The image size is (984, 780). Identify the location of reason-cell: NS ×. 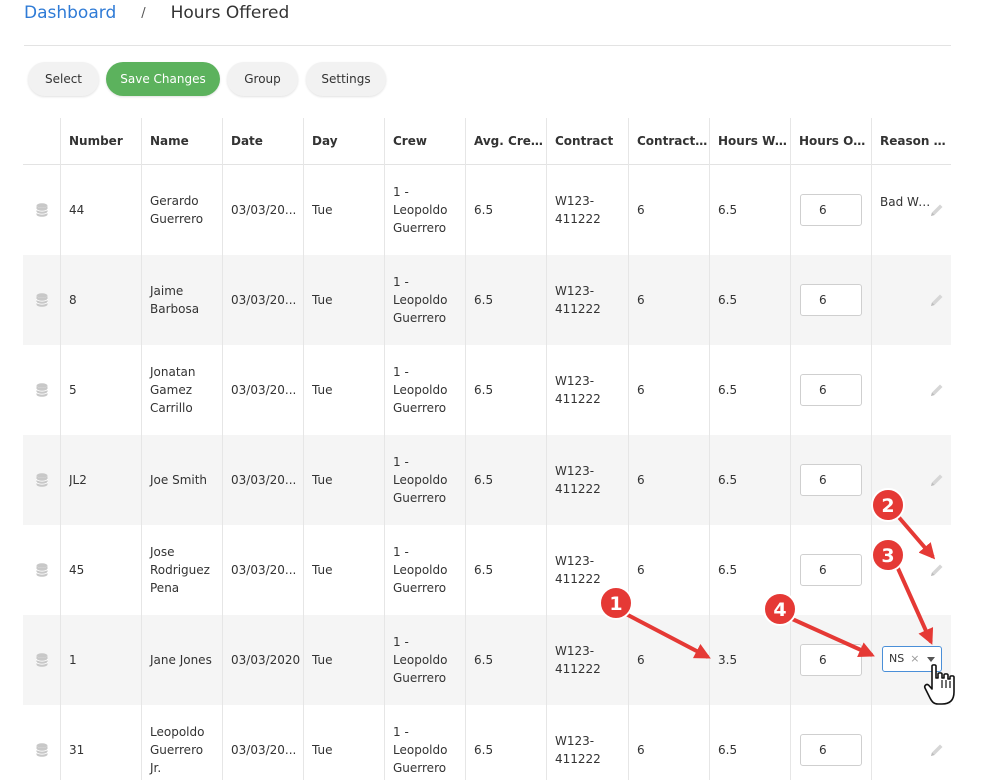
(911, 660).